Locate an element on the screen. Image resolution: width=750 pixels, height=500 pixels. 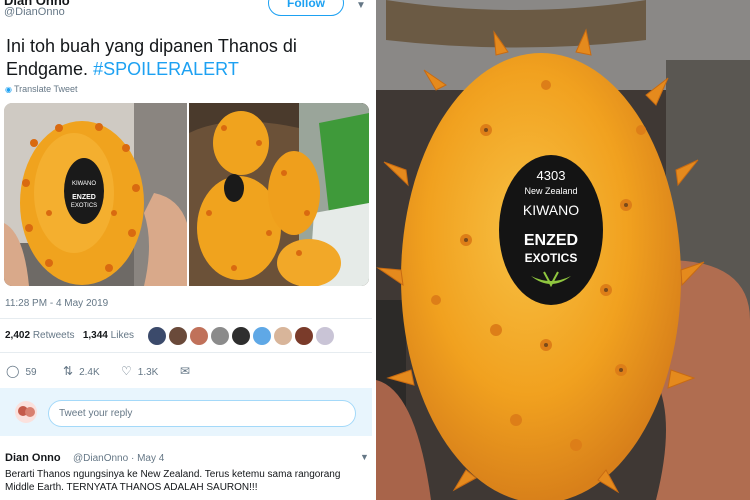
follow-button: Follow is located at coordinates (306, 8).